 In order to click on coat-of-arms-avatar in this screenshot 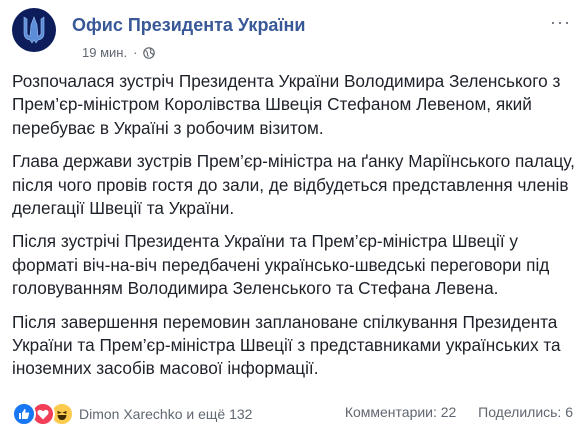, I will do `click(34, 30)`.